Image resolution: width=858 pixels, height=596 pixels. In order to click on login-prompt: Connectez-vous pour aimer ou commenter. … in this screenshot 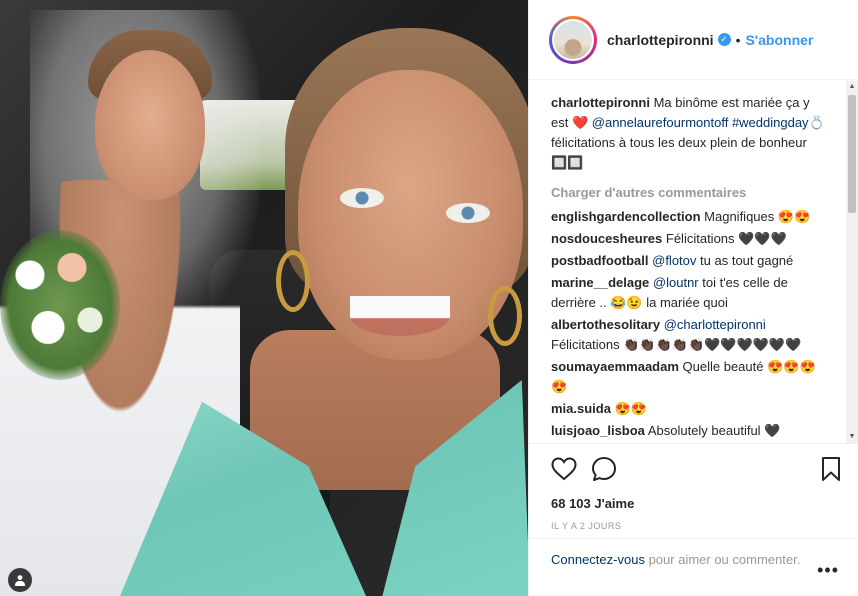, I will do `click(693, 567)`.